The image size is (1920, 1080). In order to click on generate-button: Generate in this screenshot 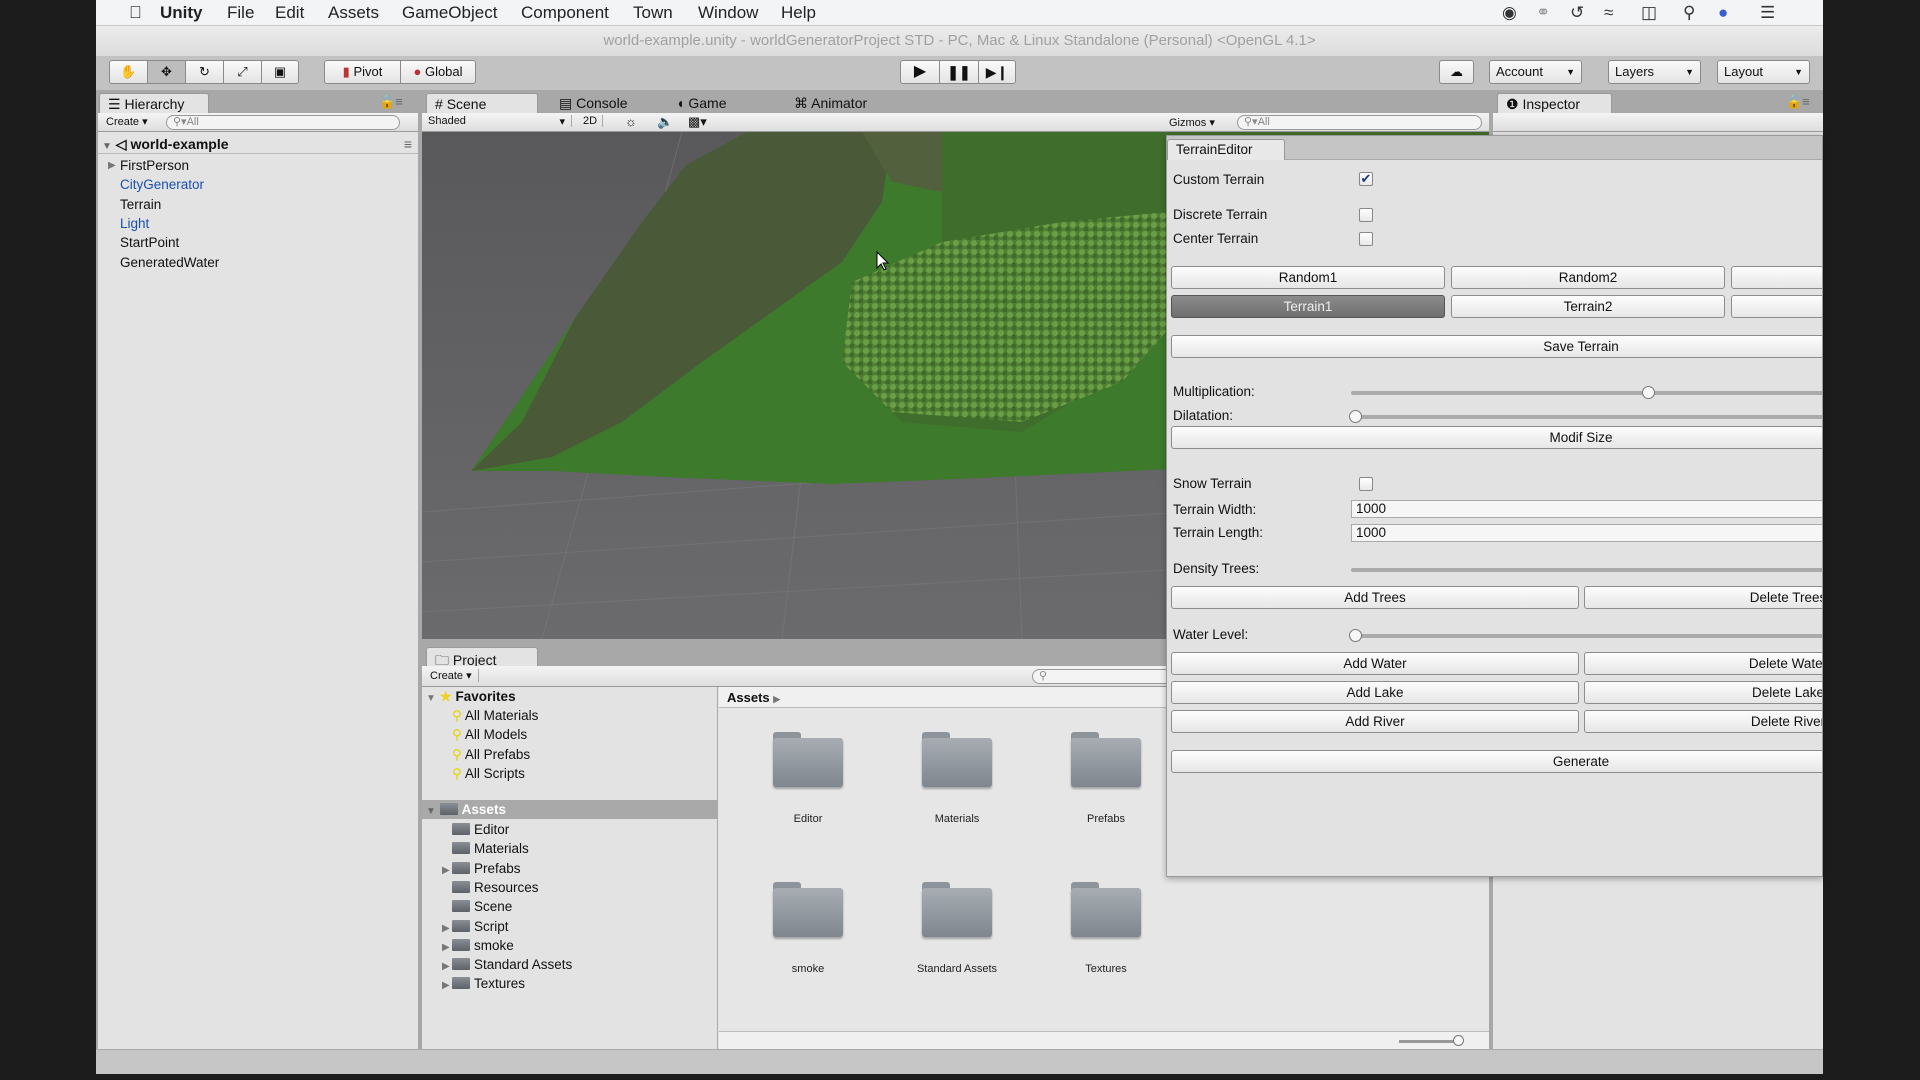, I will do `click(1496, 761)`.